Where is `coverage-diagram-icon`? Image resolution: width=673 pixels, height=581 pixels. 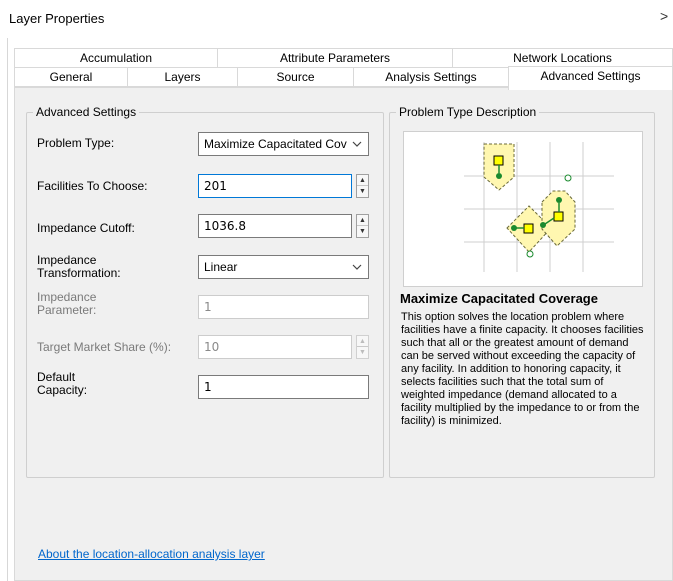
coverage-diagram-icon is located at coordinates (539, 207).